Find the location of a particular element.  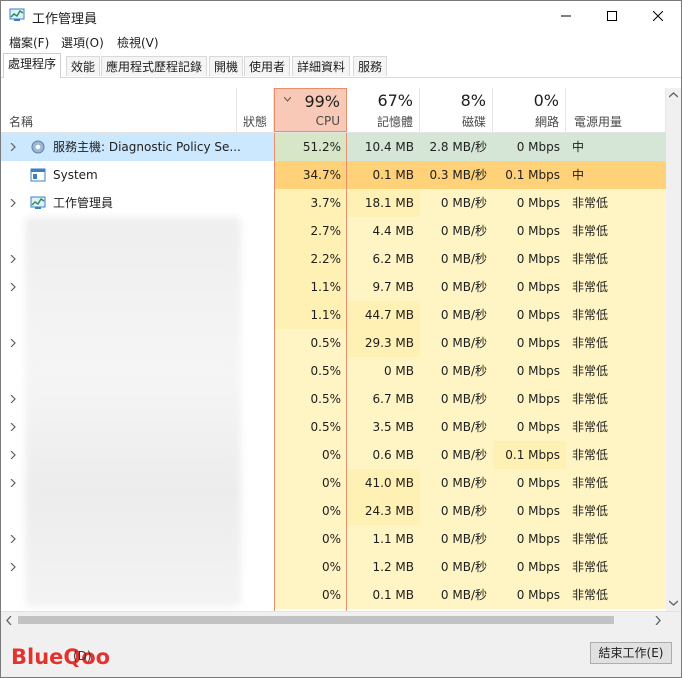

memory-cell: 41.0 MB is located at coordinates (383, 483).